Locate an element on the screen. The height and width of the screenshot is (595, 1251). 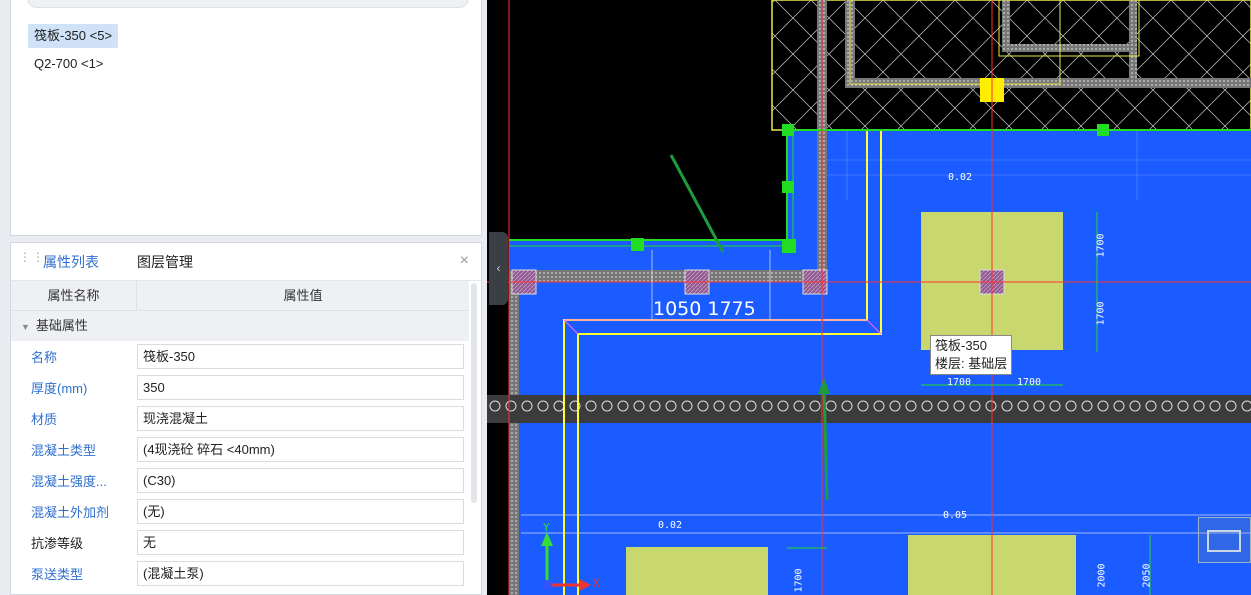
component-item-q2-700: Q2-700 <1> is located at coordinates (68, 64).